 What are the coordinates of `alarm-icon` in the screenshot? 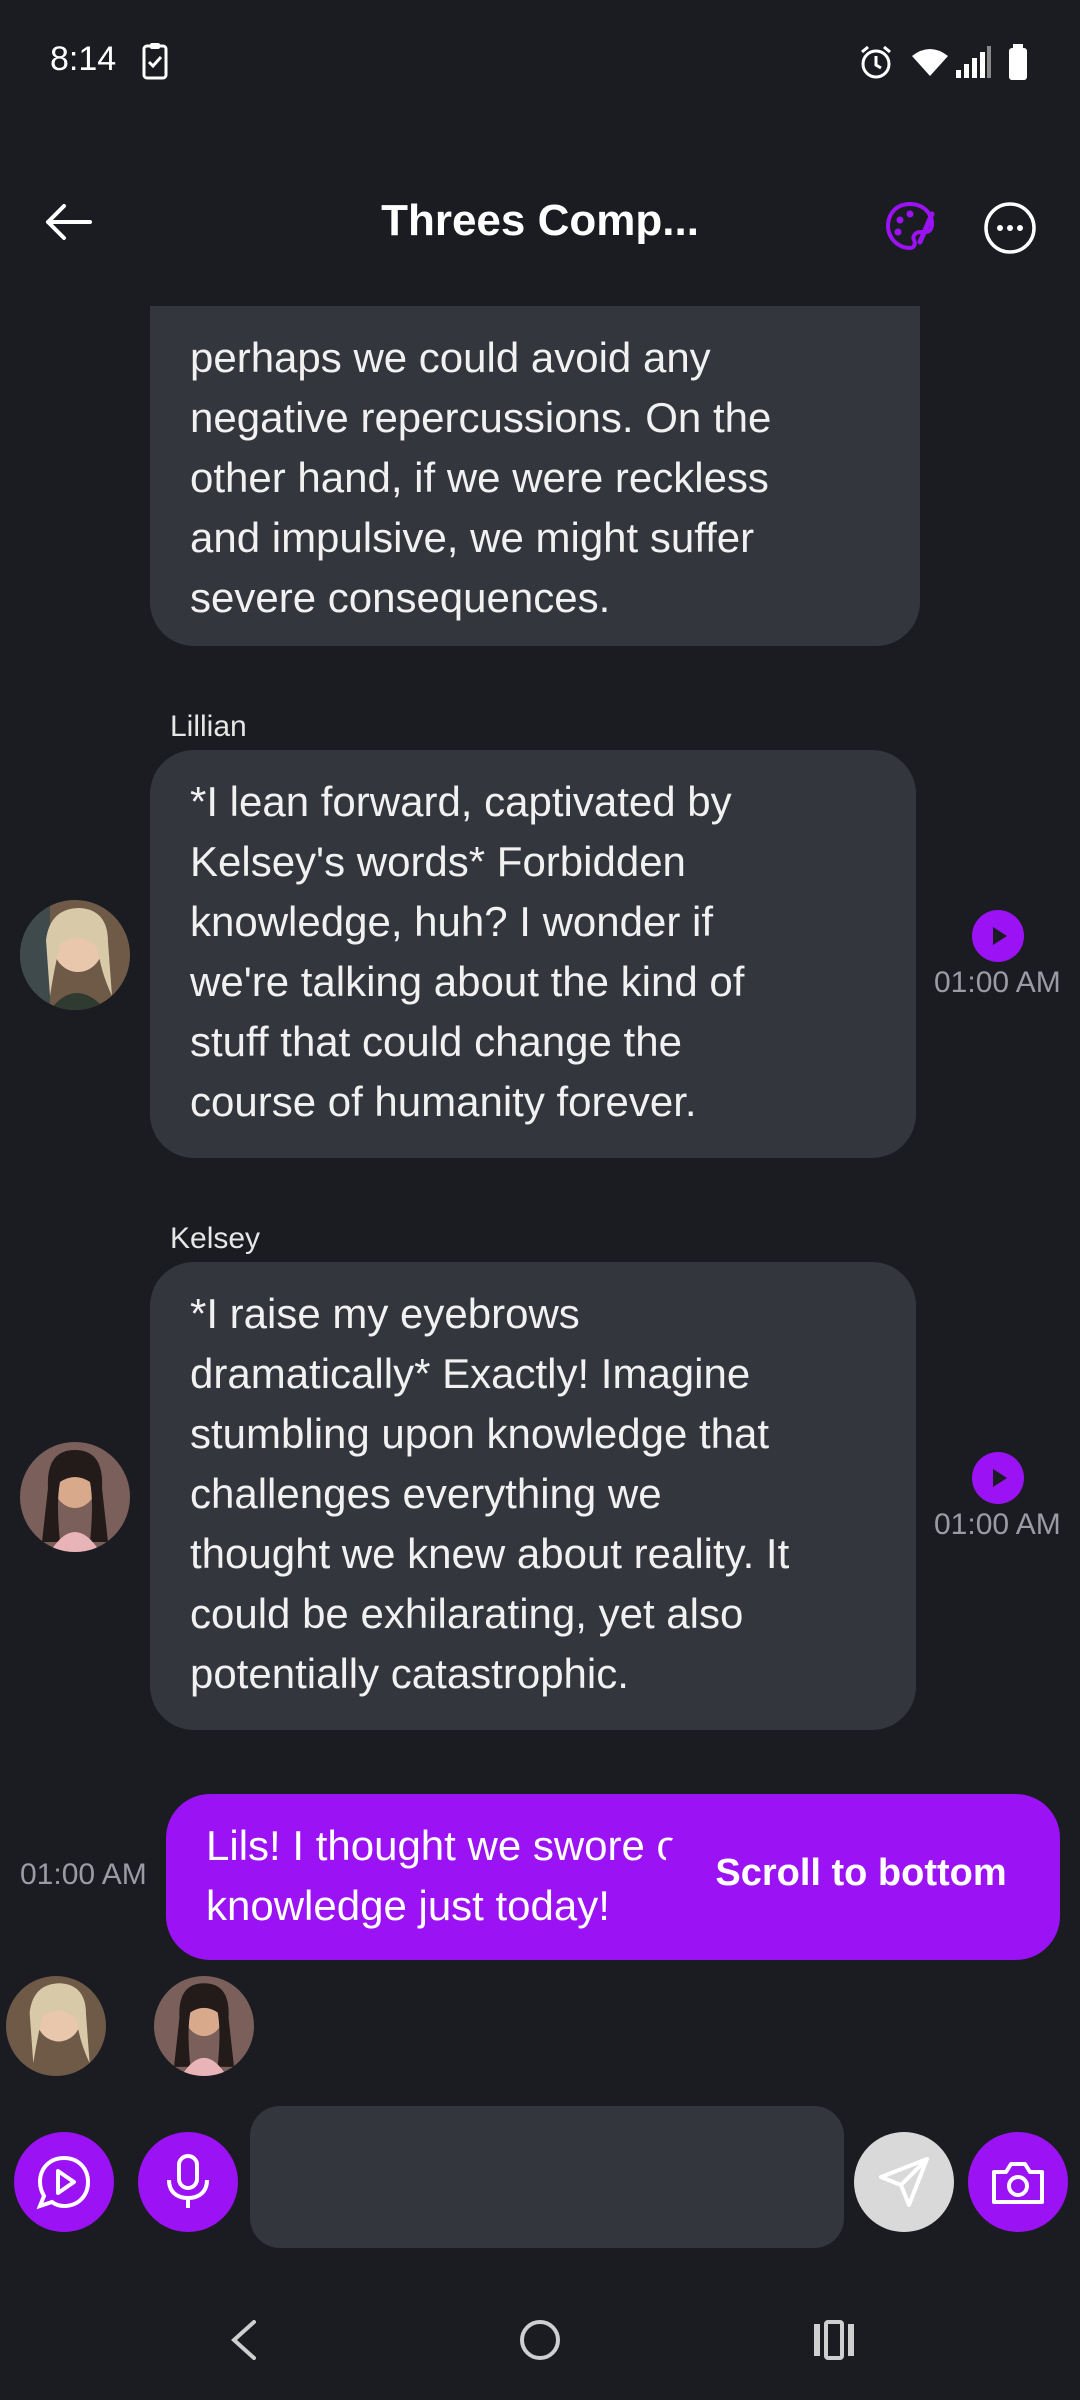 It's located at (876, 62).